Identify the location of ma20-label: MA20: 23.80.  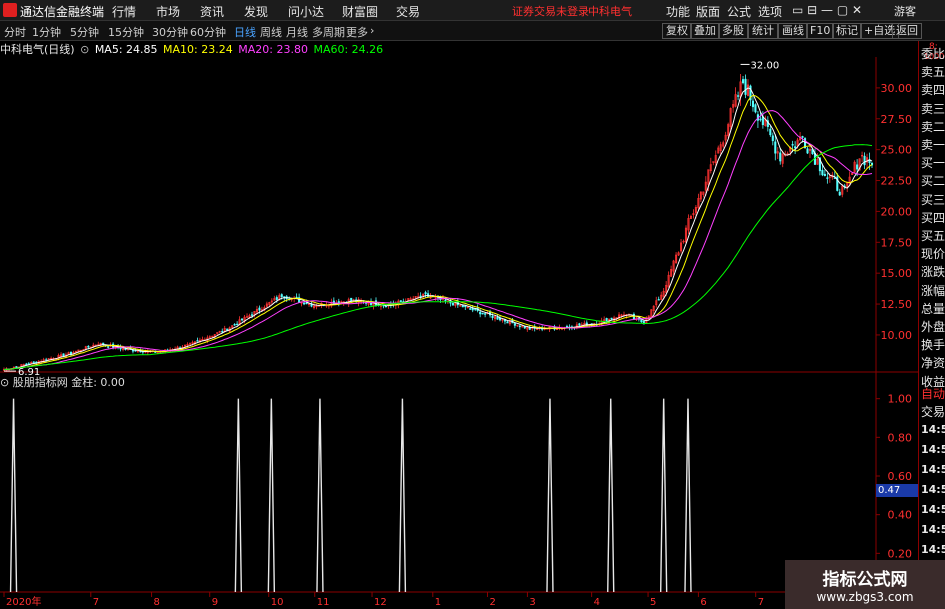
(273, 49).